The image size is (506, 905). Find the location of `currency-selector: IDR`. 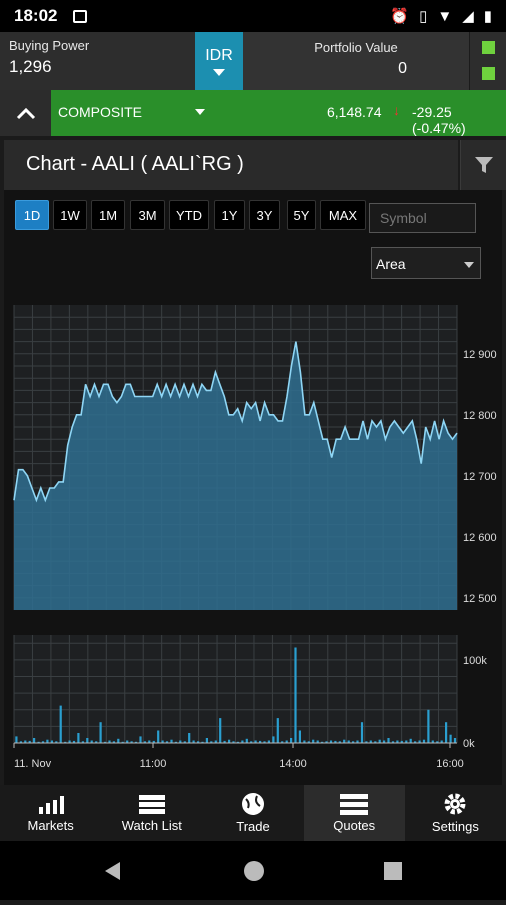

currency-selector: IDR is located at coordinates (219, 61).